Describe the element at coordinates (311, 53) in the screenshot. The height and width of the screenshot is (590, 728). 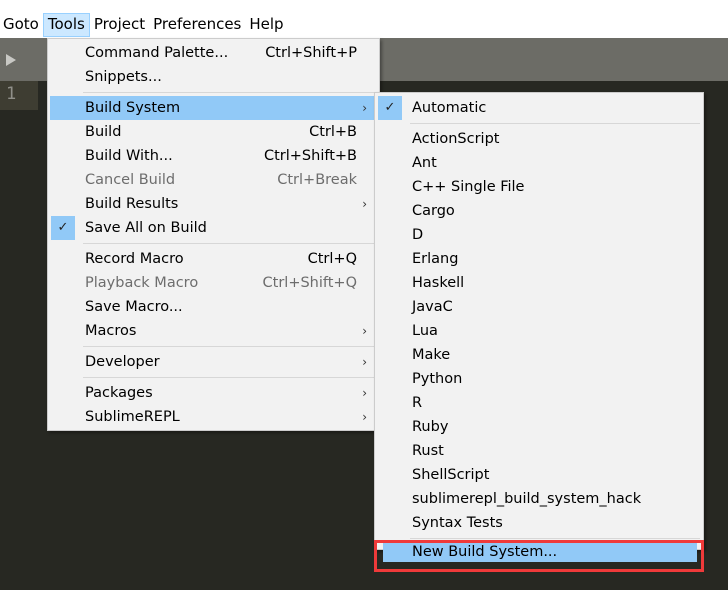
I see `menu-item-shortcut: Ctrl+Shift+P` at that location.